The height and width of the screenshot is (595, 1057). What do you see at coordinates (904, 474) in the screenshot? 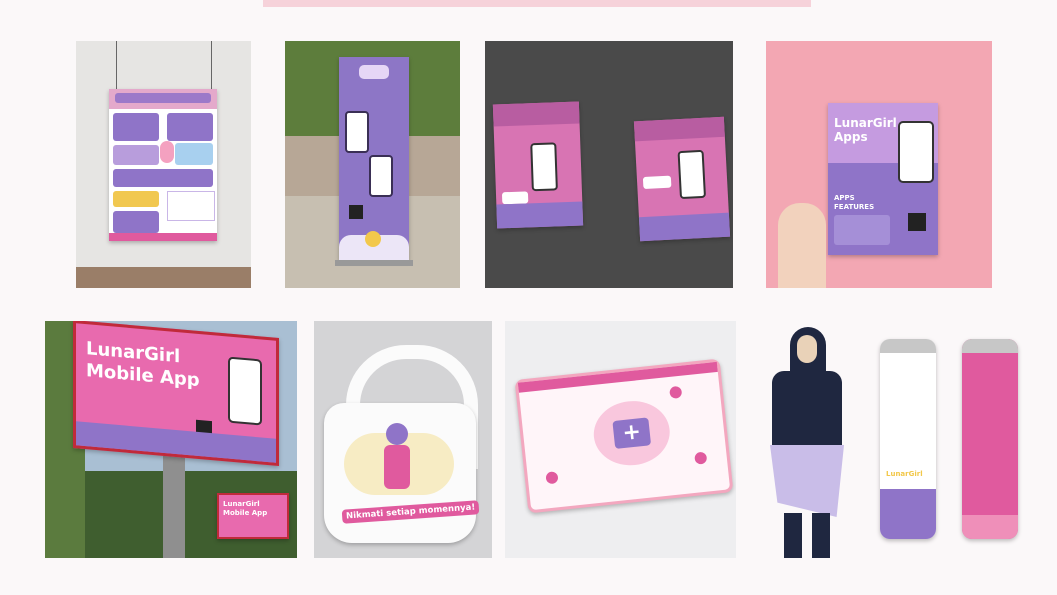
I see `bottle-logo: LunarGirl` at bounding box center [904, 474].